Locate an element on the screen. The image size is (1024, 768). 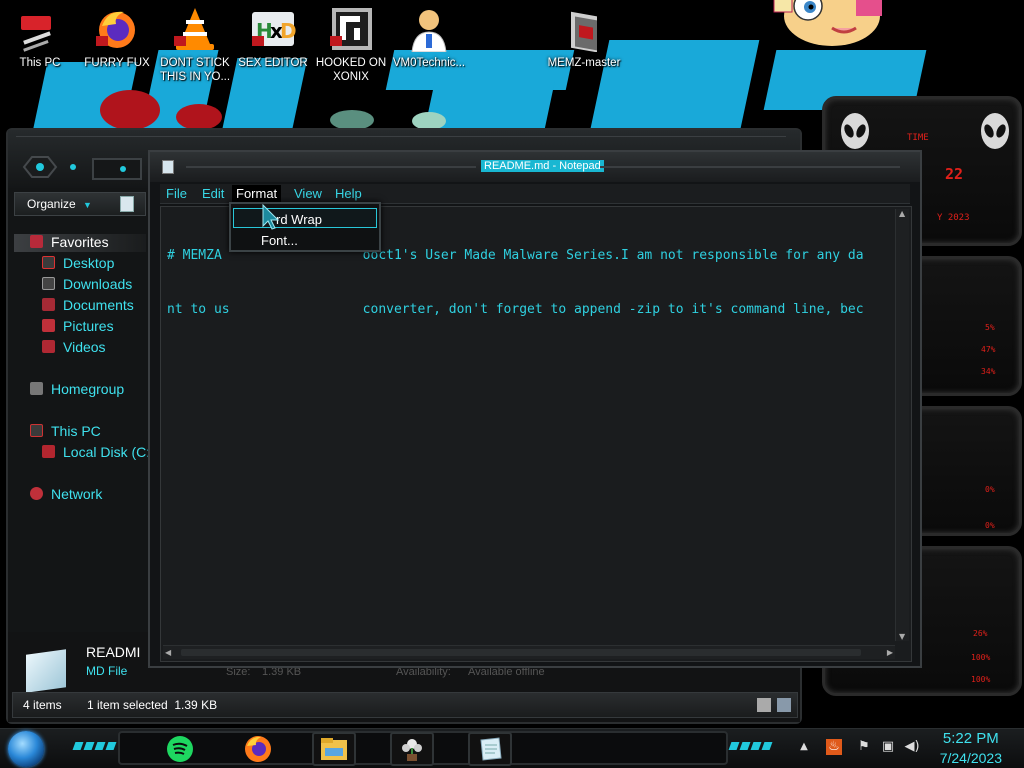
address-bar is located at coordinates (117, 169).